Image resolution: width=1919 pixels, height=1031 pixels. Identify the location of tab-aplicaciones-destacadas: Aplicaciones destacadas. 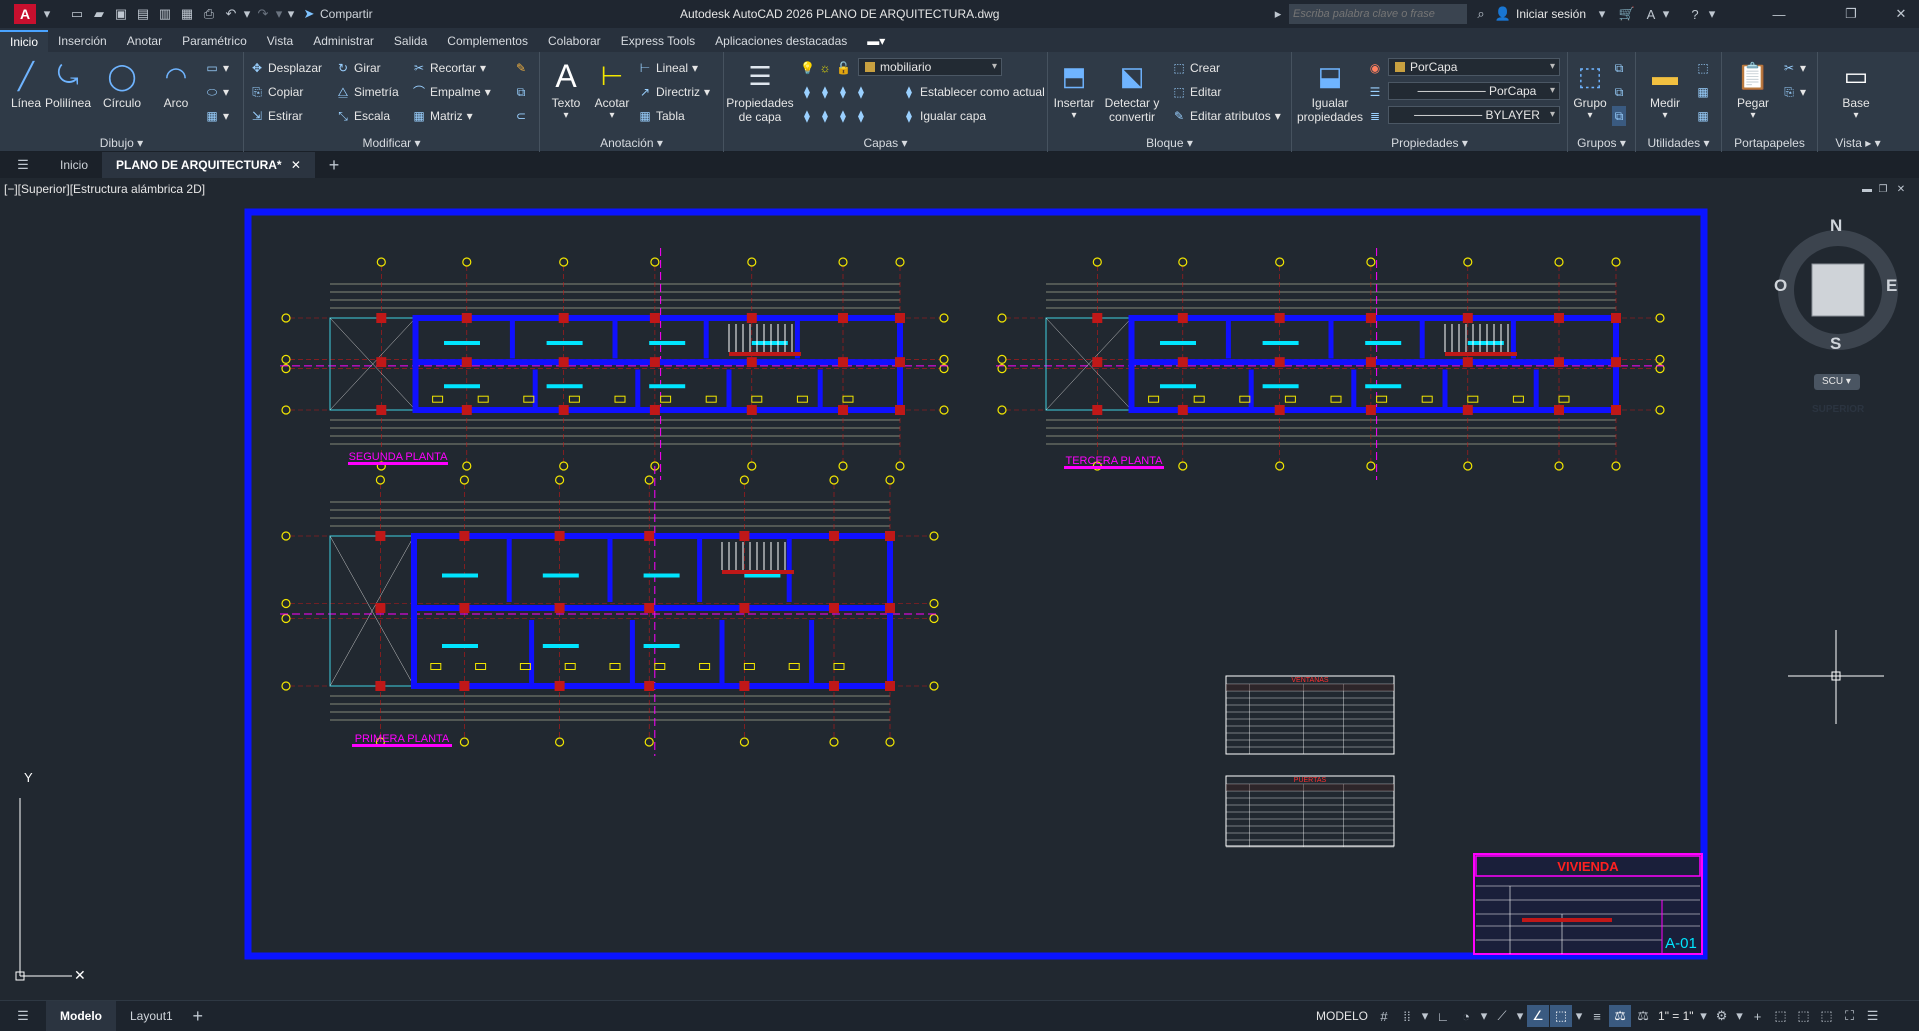
(781, 41).